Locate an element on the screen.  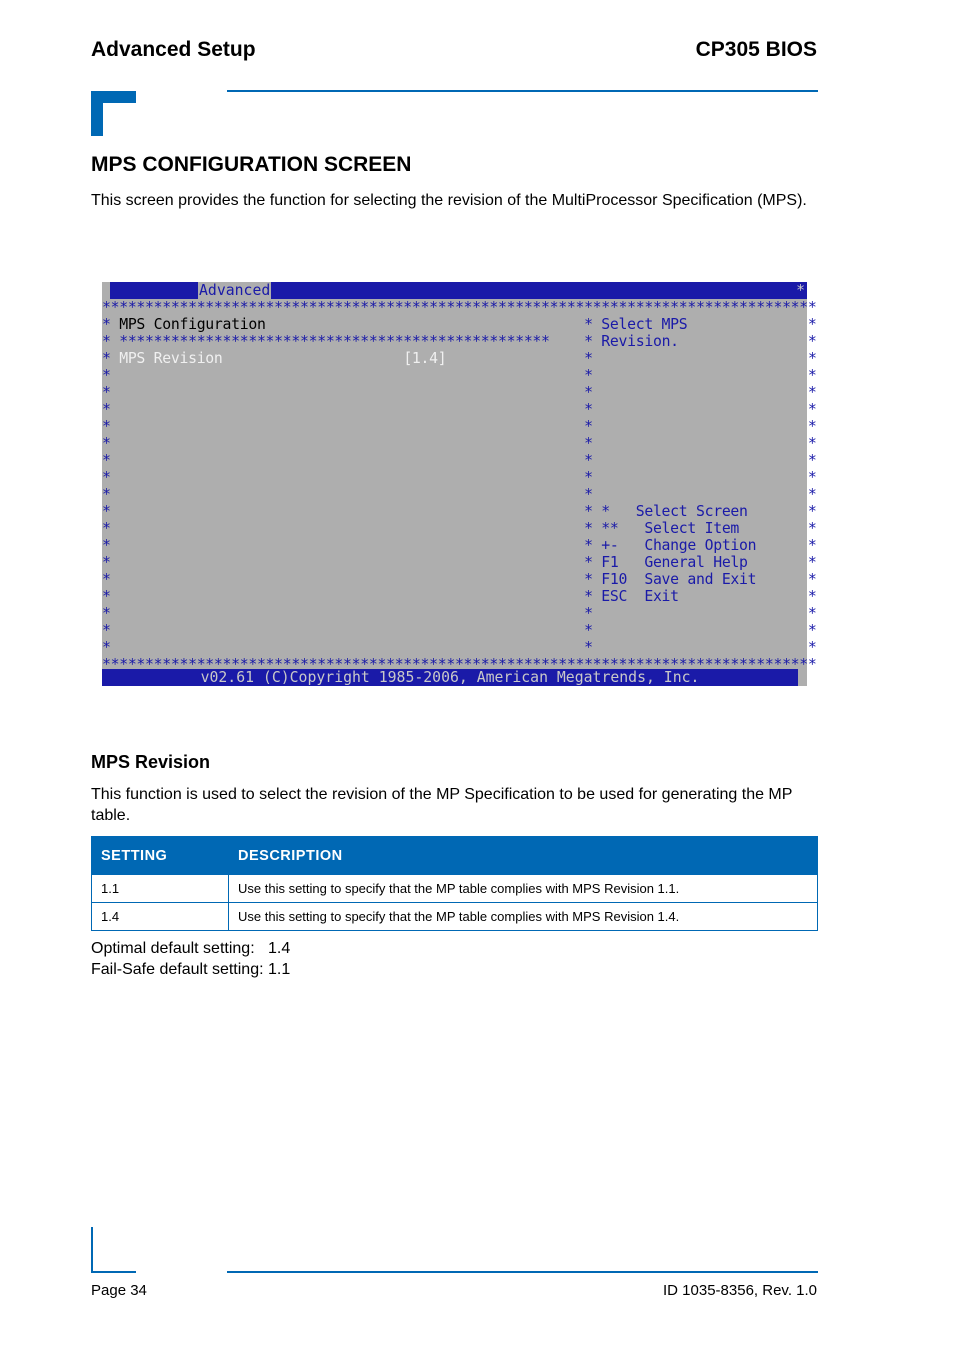
failsafe-value: 1.1 is located at coordinates (279, 969).